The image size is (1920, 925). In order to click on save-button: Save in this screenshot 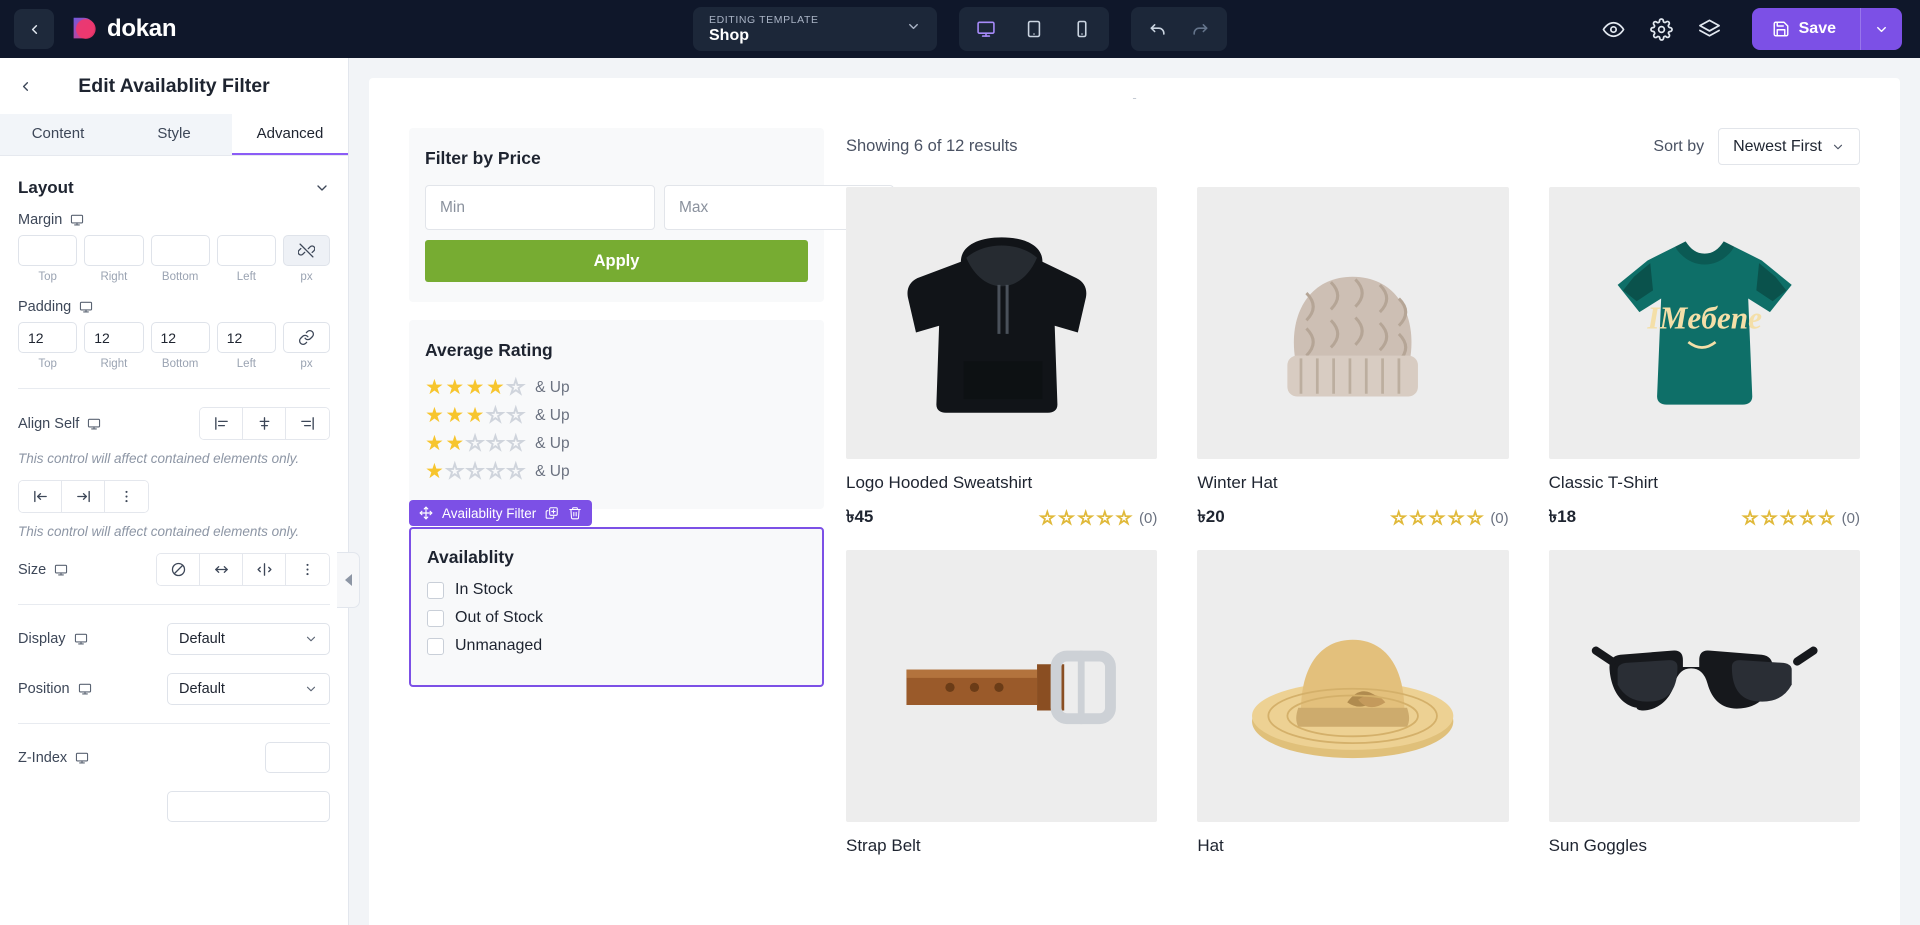, I will do `click(1806, 29)`.